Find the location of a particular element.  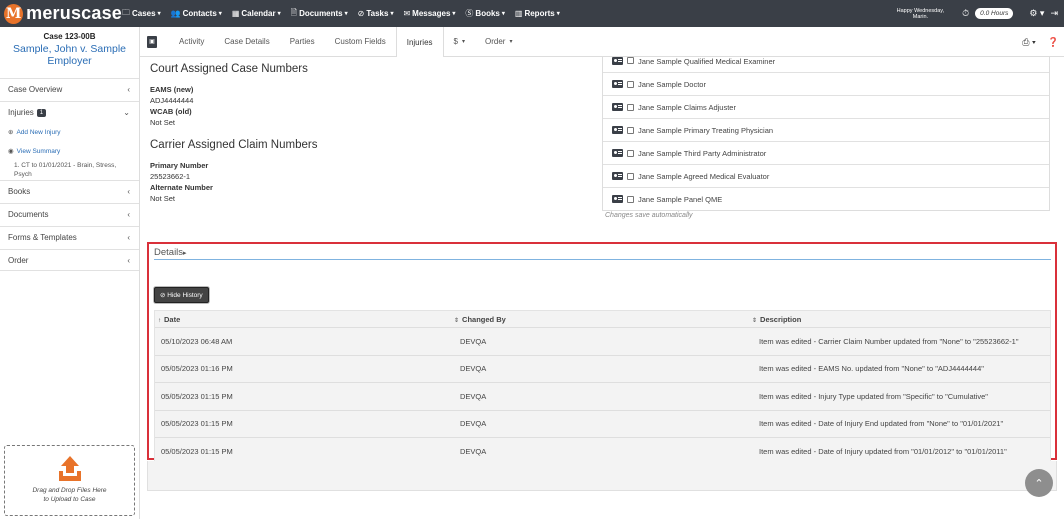

party-item: Jane Sample Panel QME is located at coordinates (826, 198).